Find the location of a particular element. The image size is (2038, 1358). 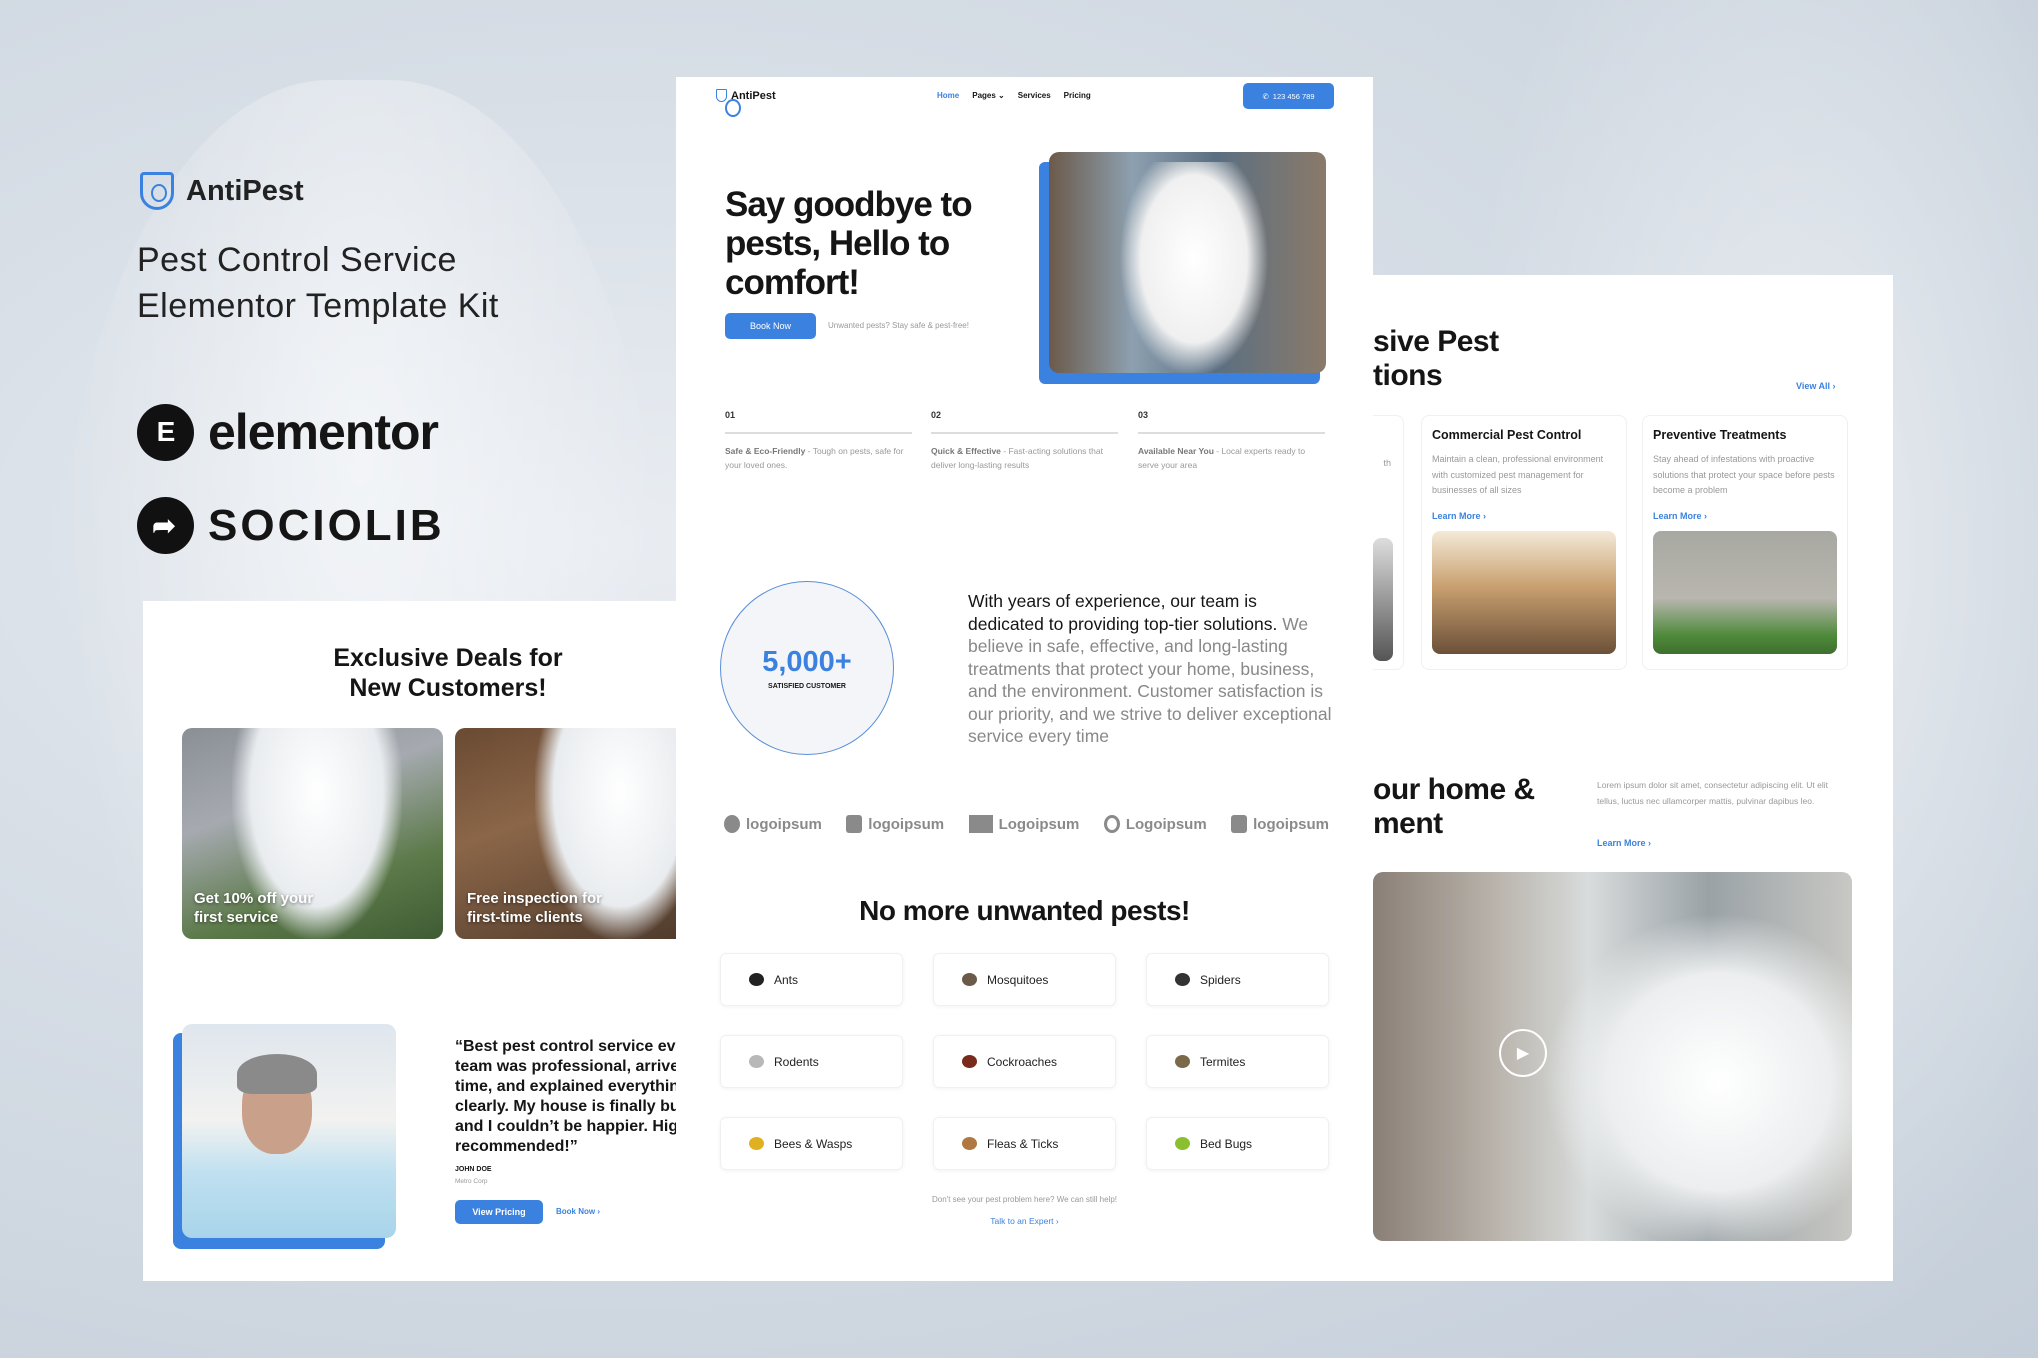

nav-pricing: Pricing is located at coordinates (1077, 95).